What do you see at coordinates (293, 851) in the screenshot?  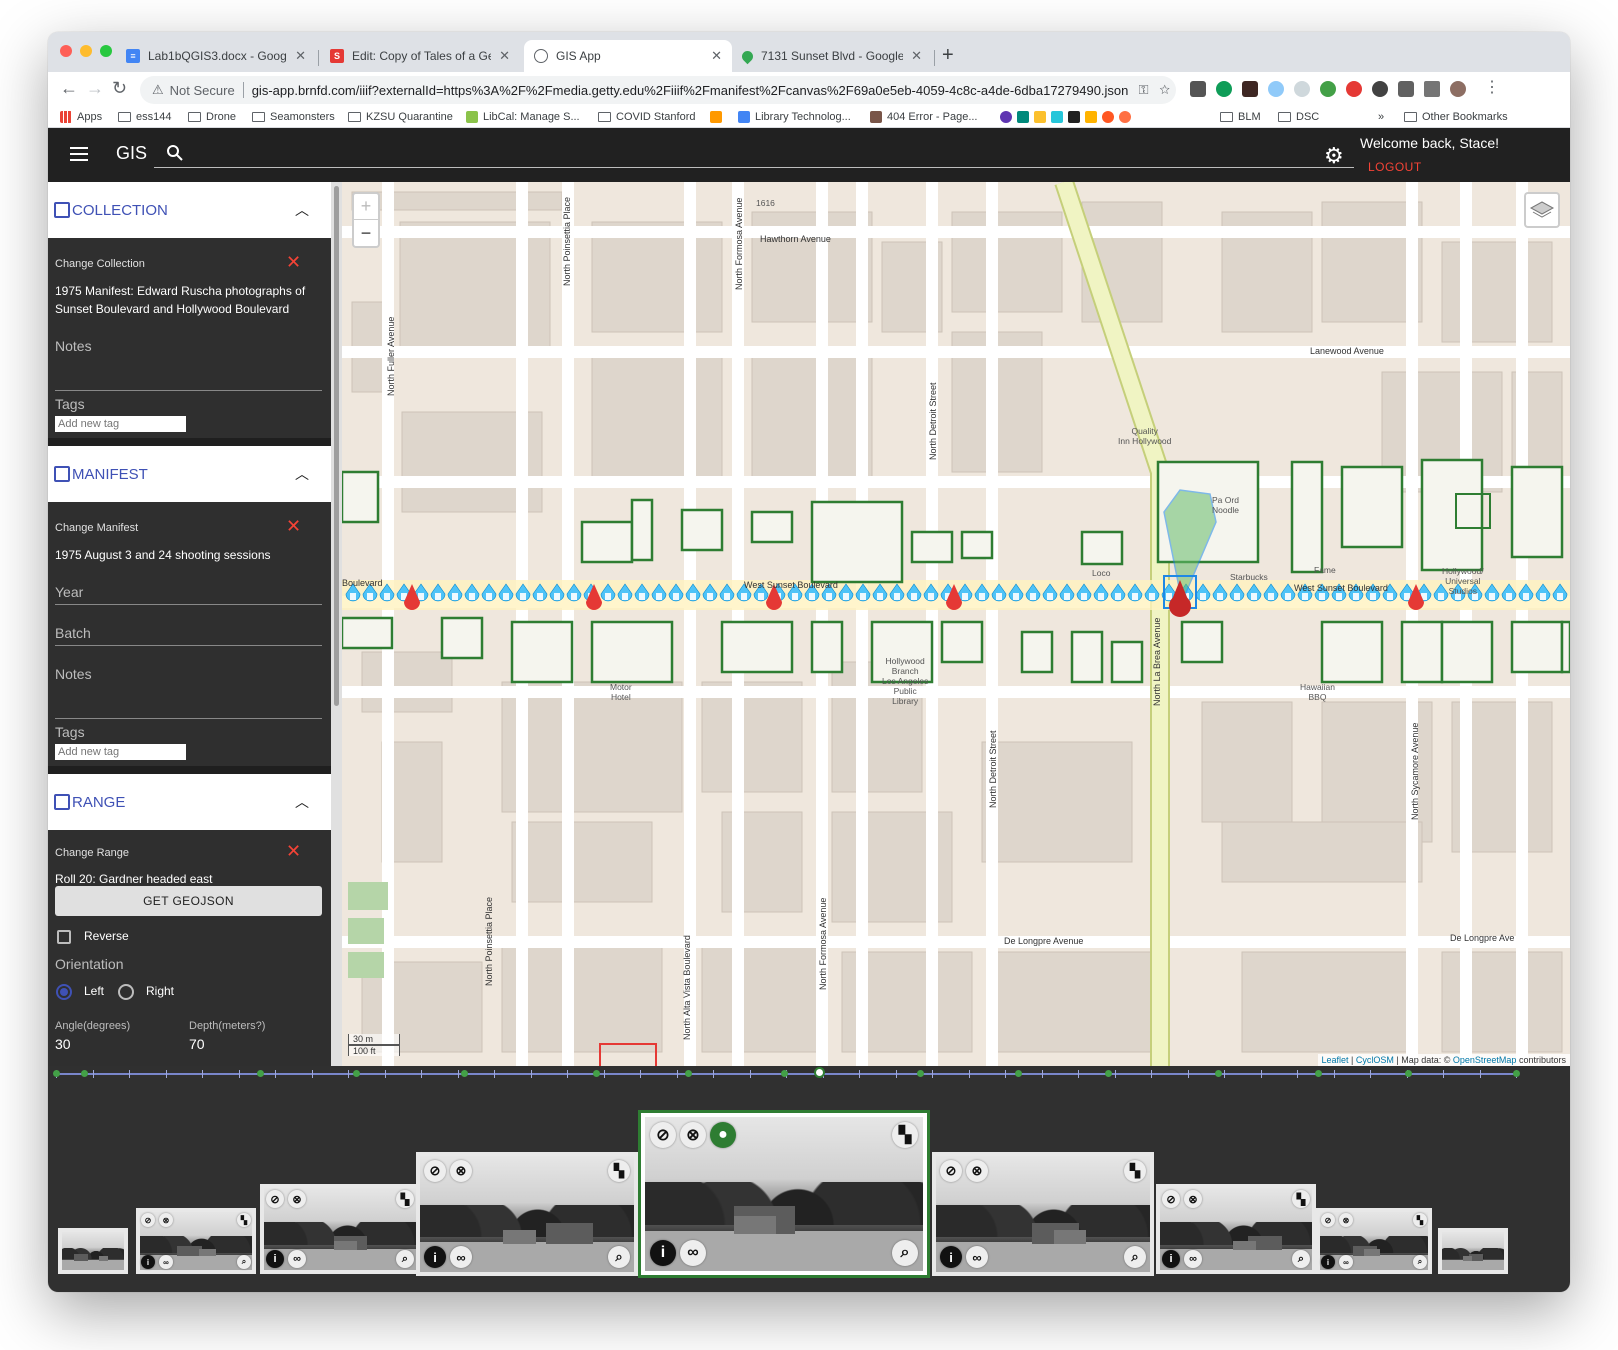 I see `clear-range-icon: ✕` at bounding box center [293, 851].